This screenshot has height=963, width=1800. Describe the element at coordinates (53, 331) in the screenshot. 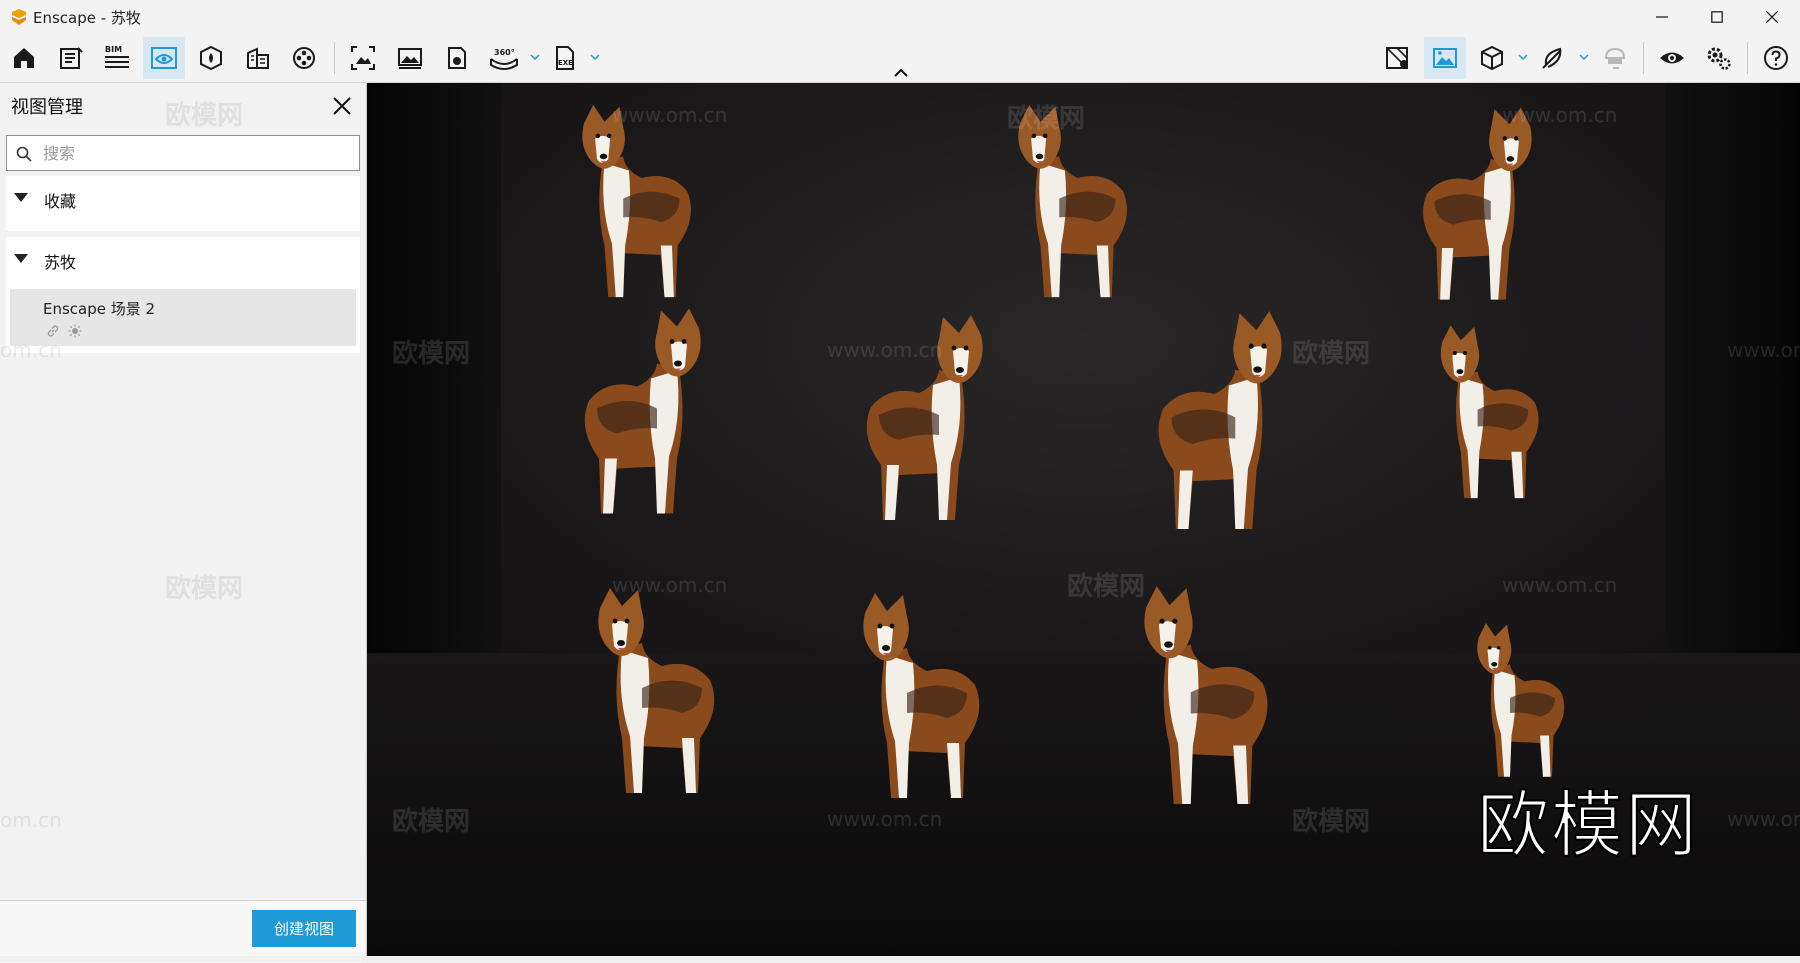

I see `link-icon` at that location.